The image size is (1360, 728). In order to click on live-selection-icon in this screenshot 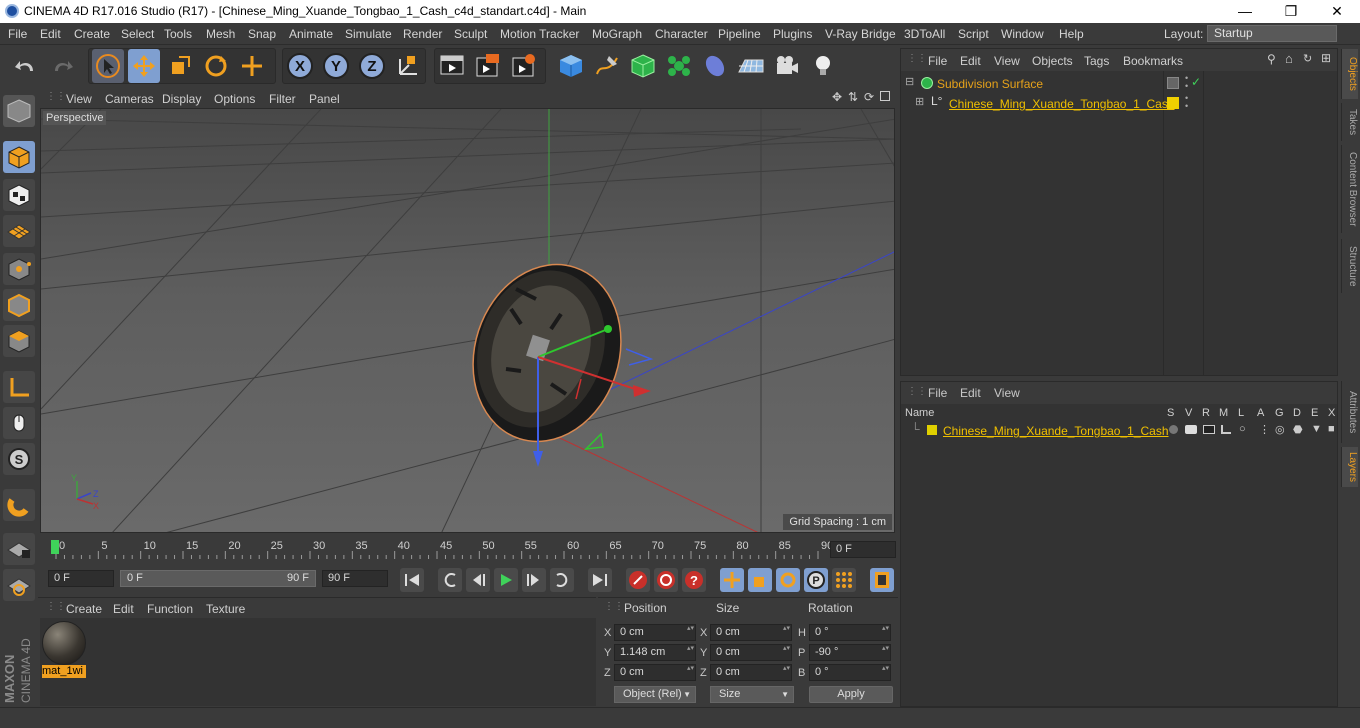, I will do `click(108, 66)`.